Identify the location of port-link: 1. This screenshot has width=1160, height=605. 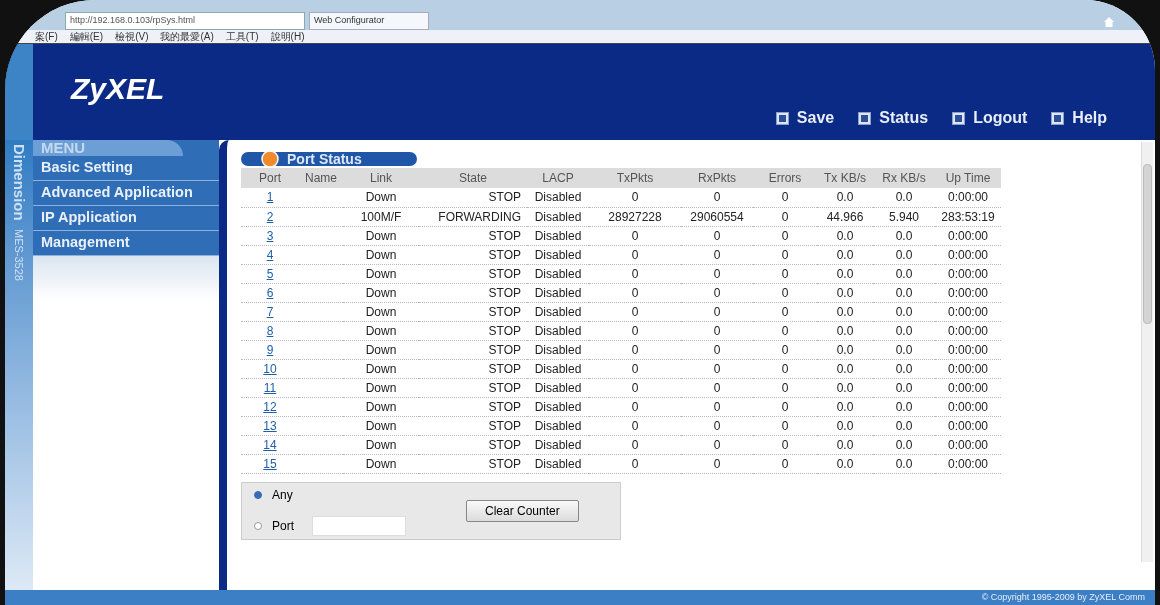
(270, 197).